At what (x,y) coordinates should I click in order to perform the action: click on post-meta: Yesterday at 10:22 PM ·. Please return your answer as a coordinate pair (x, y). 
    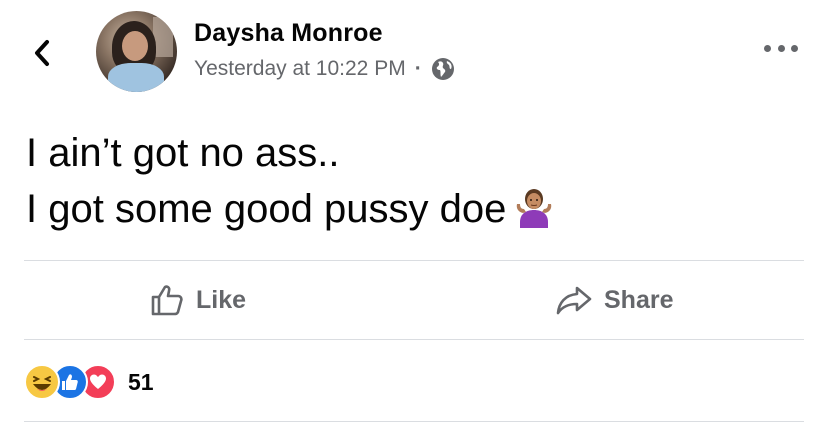
    Looking at the image, I should click on (324, 69).